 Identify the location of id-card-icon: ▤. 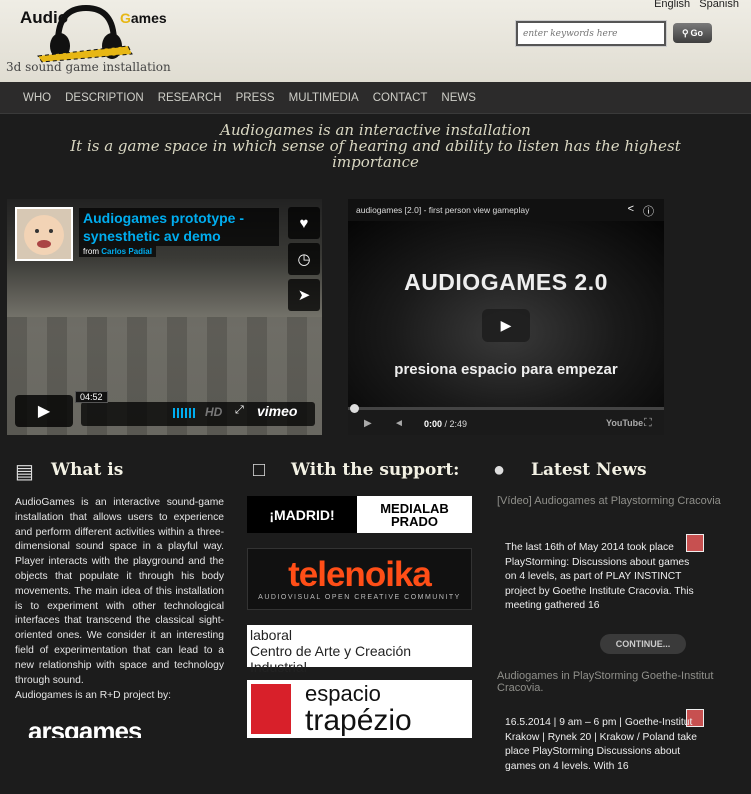
(24, 472).